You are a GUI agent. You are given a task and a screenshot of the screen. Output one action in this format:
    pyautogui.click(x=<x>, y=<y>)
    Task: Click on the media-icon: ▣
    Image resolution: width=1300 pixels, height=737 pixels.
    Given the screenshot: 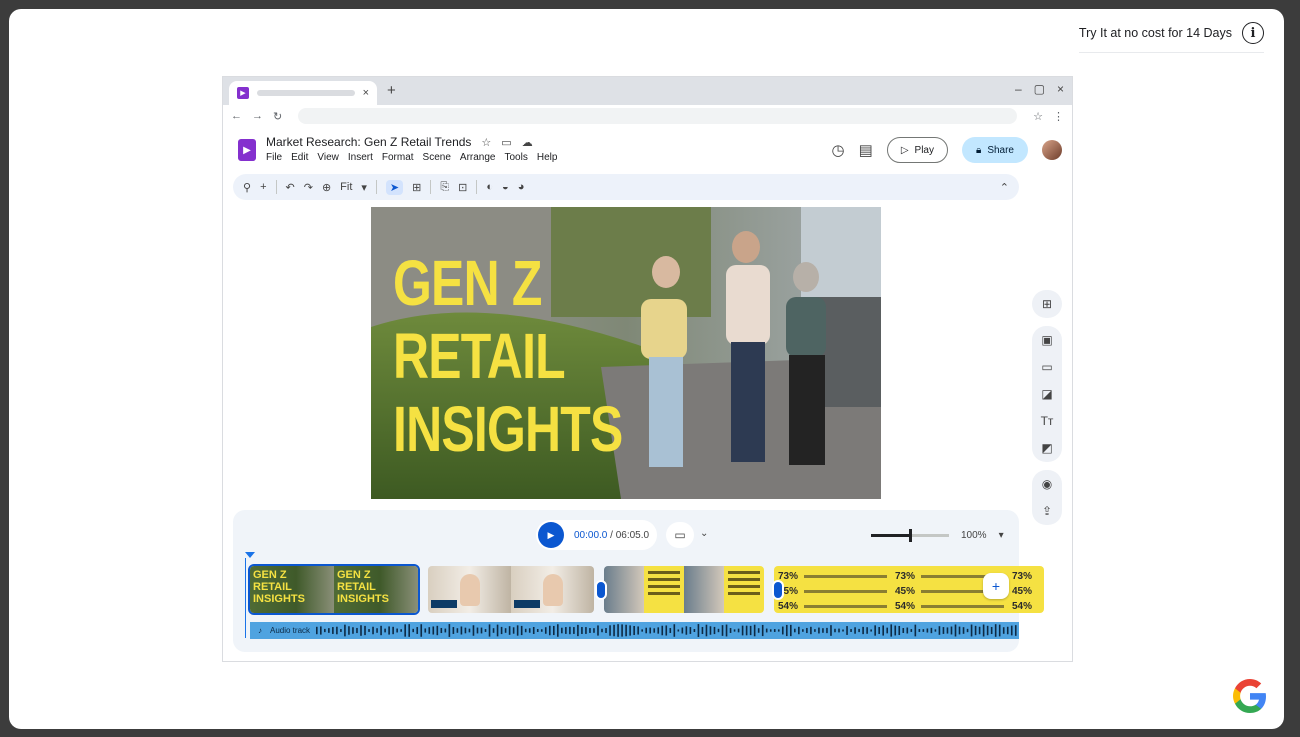 What is the action you would take?
    pyautogui.click(x=1046, y=340)
    